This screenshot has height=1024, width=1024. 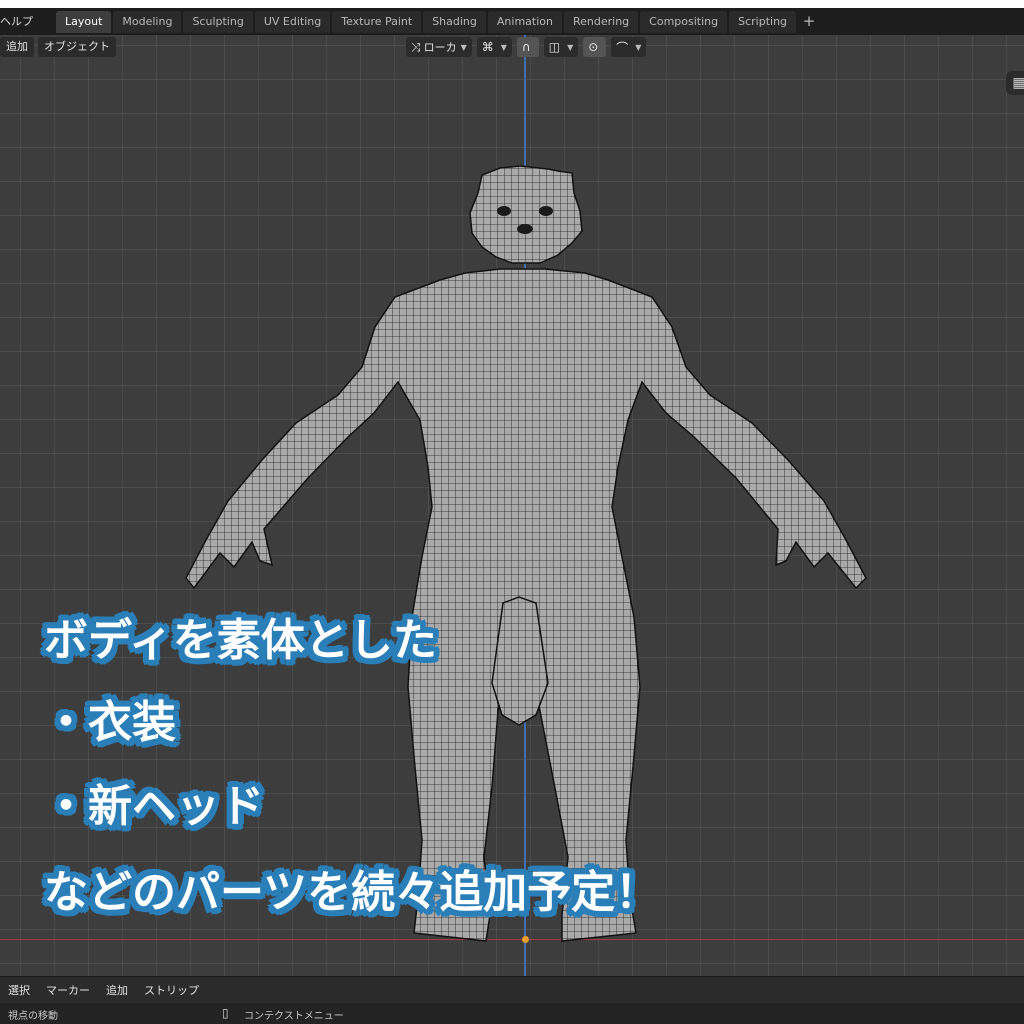 What do you see at coordinates (117, 990) in the screenshot?
I see `timeline-menu-add: 追加` at bounding box center [117, 990].